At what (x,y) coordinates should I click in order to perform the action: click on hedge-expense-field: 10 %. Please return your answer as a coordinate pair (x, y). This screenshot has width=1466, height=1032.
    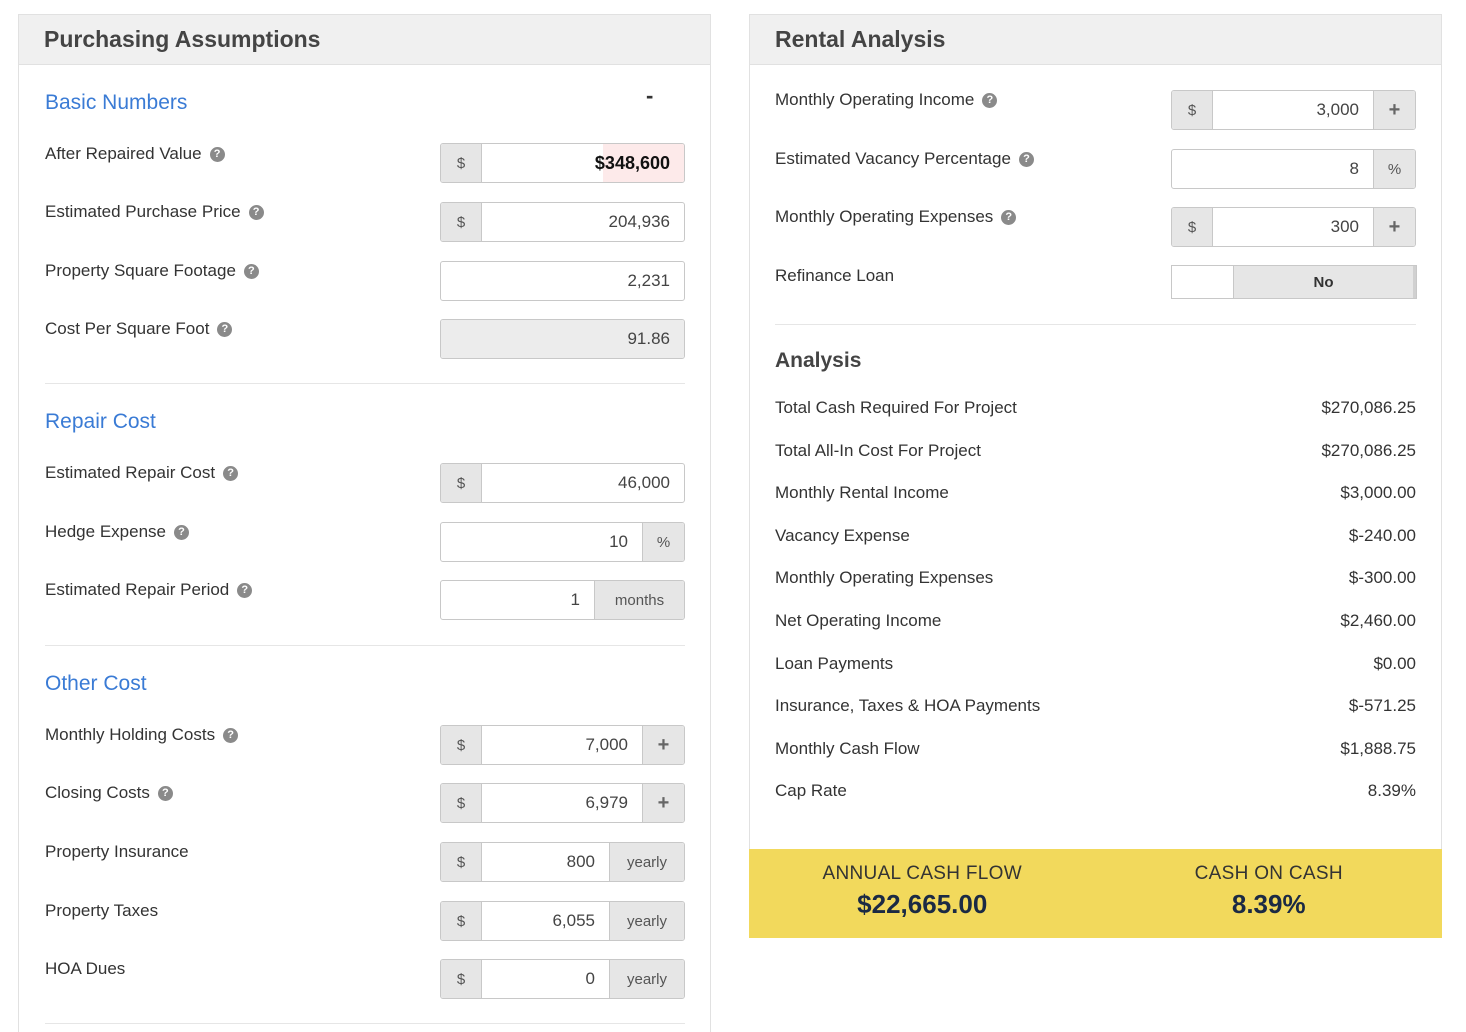
    Looking at the image, I should click on (562, 542).